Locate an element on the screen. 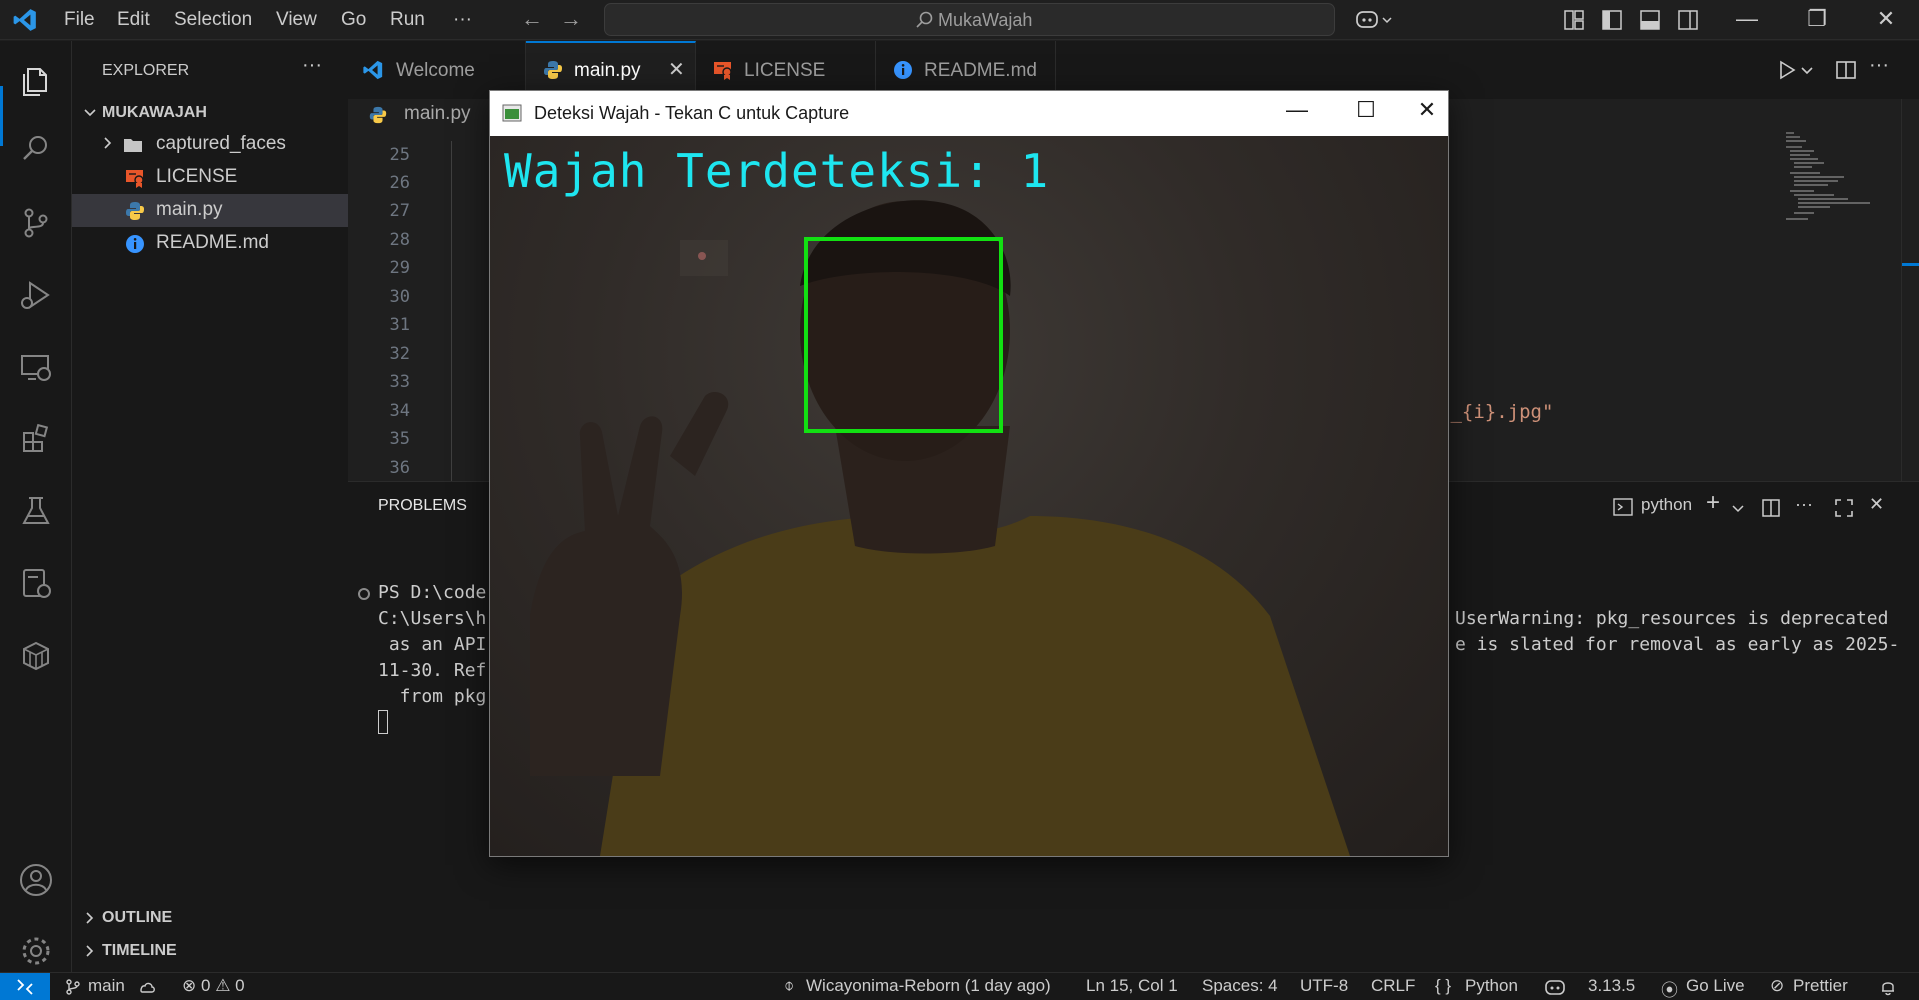  terminal-line: C:\Users\h is located at coordinates (432, 618).